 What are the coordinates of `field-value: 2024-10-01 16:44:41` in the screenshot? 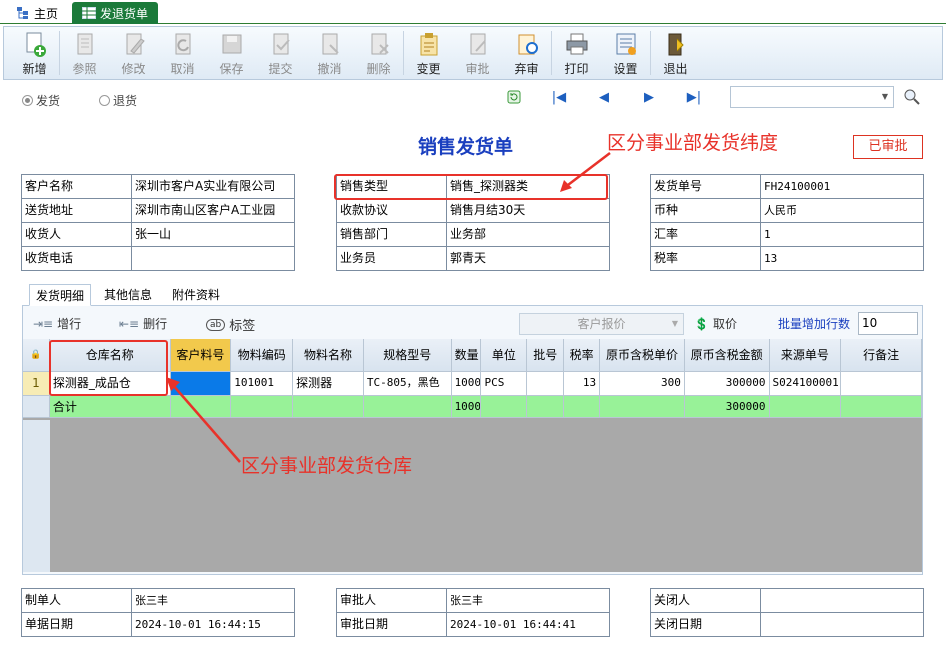 It's located at (528, 624).